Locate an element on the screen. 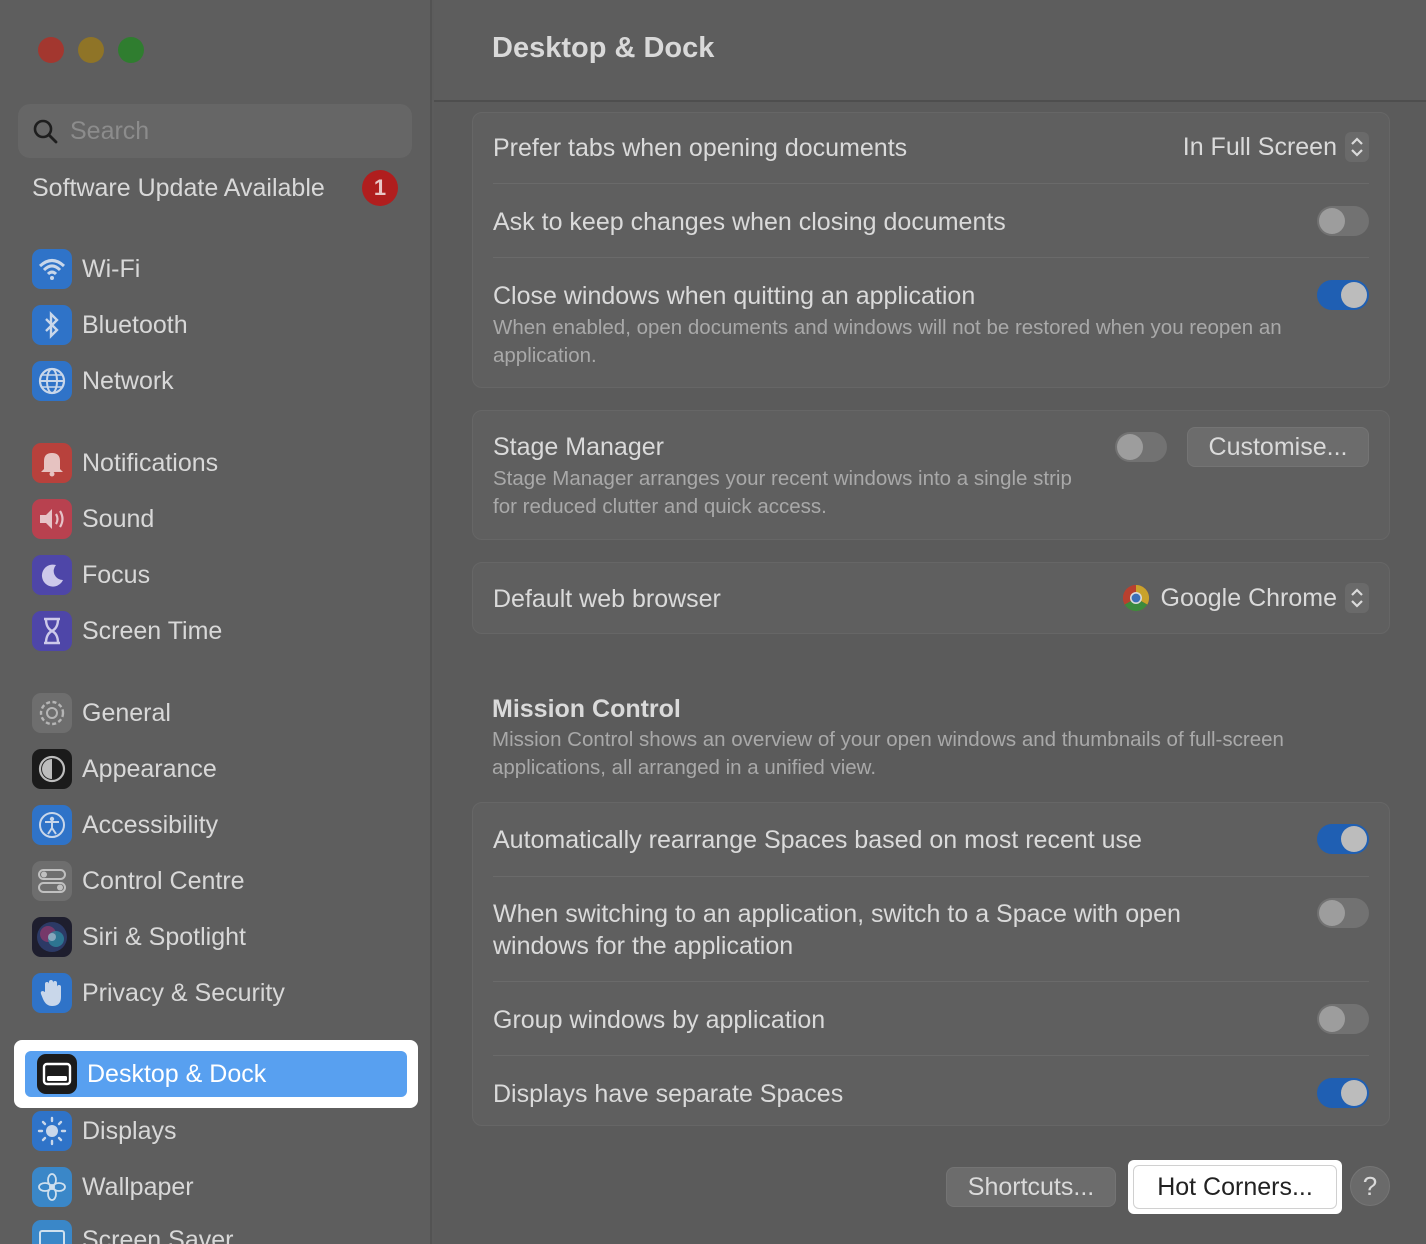 This screenshot has height=1244, width=1426. mission-control-heading: Mission Control is located at coordinates (586, 709).